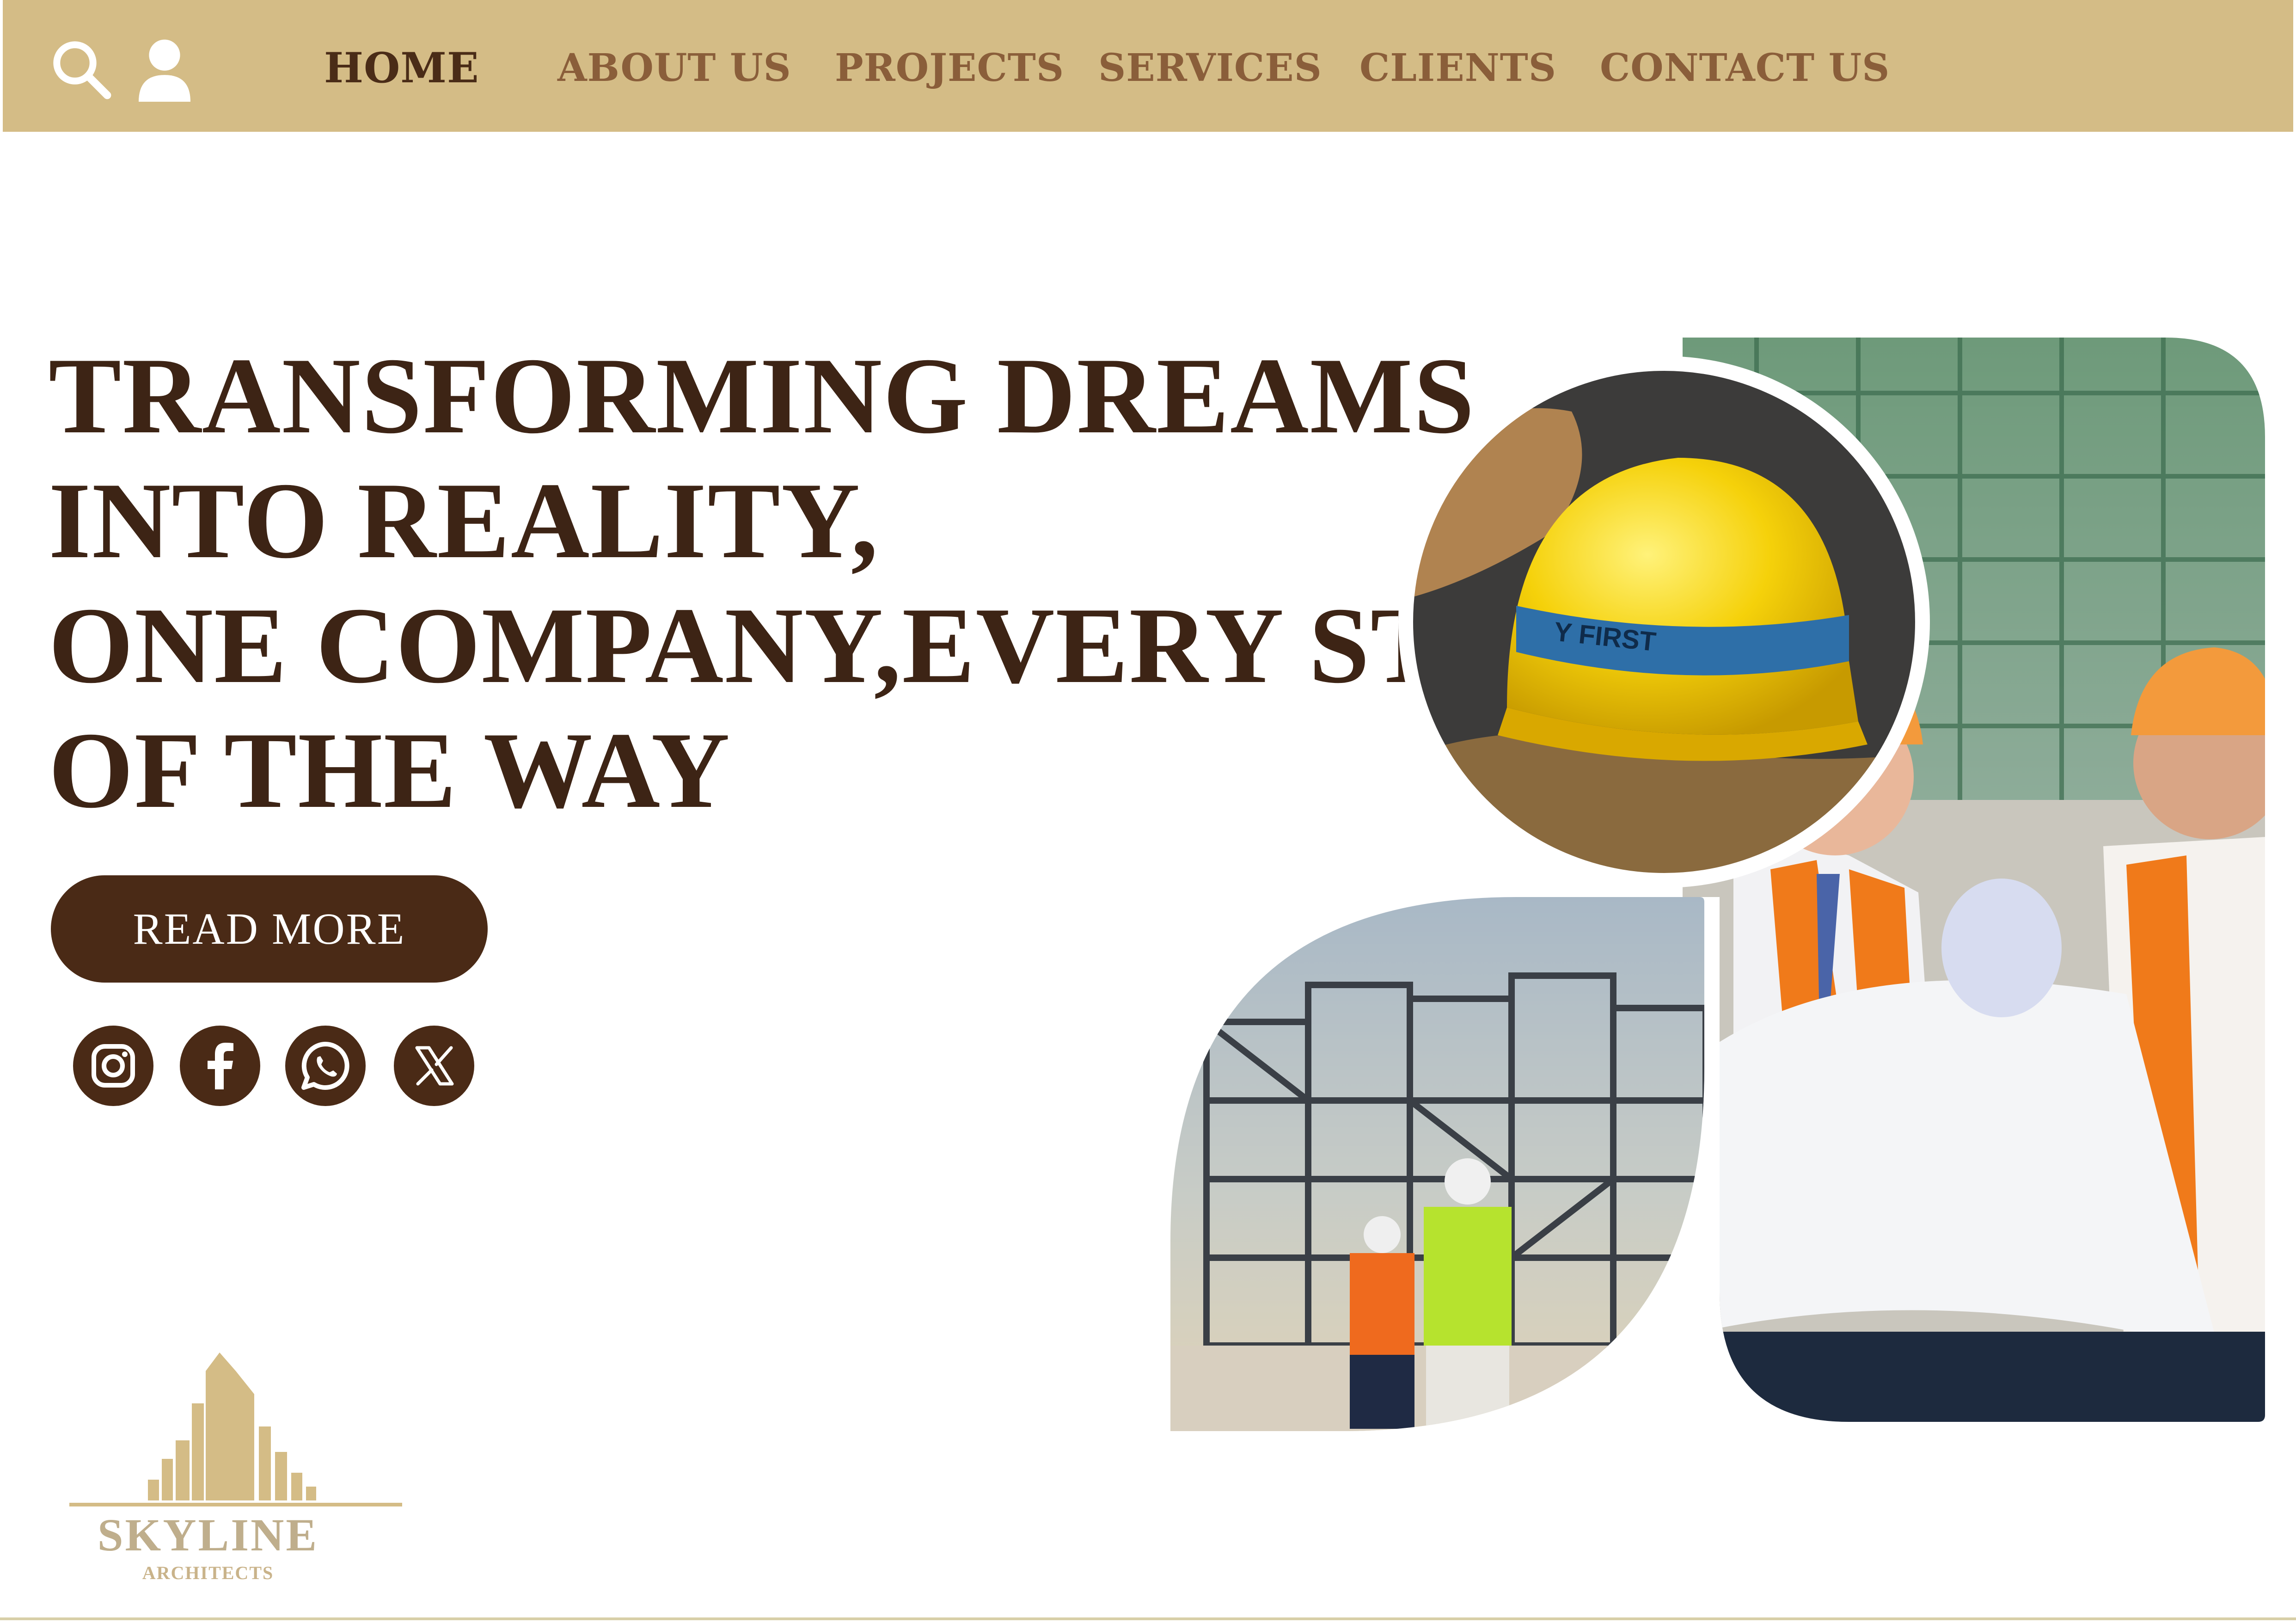  I want to click on nav-clients: CLIENTS, so click(1457, 68).